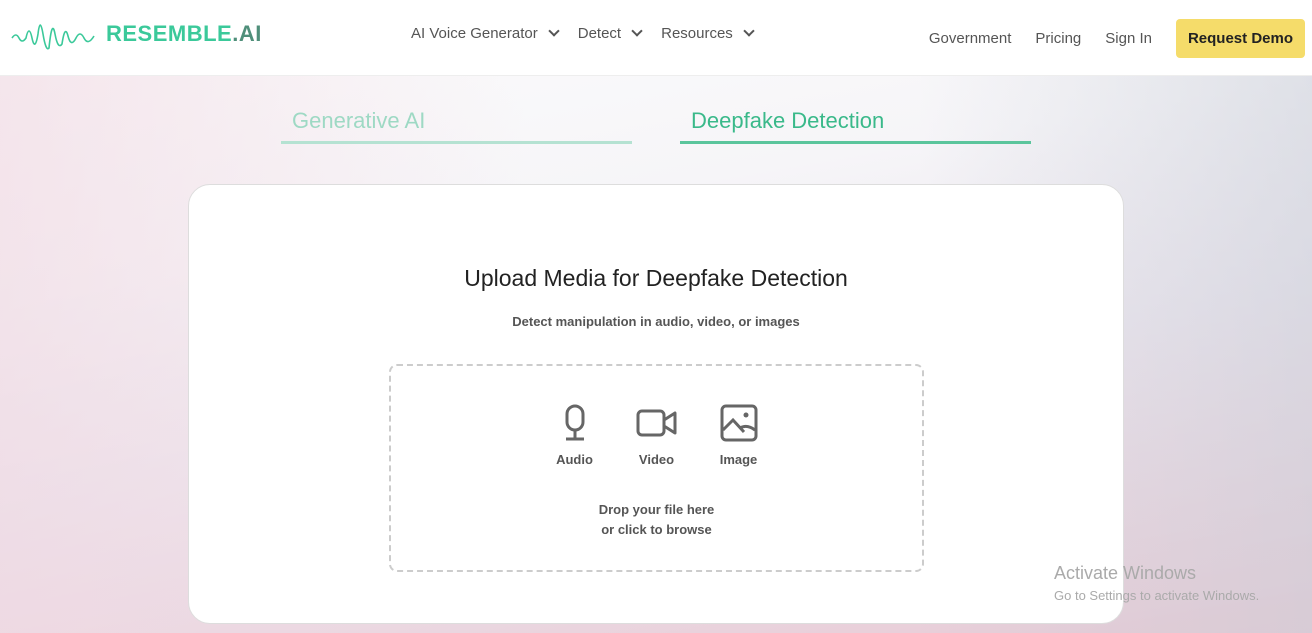 The height and width of the screenshot is (633, 1312). I want to click on brand-suffix: .AI, so click(247, 33).